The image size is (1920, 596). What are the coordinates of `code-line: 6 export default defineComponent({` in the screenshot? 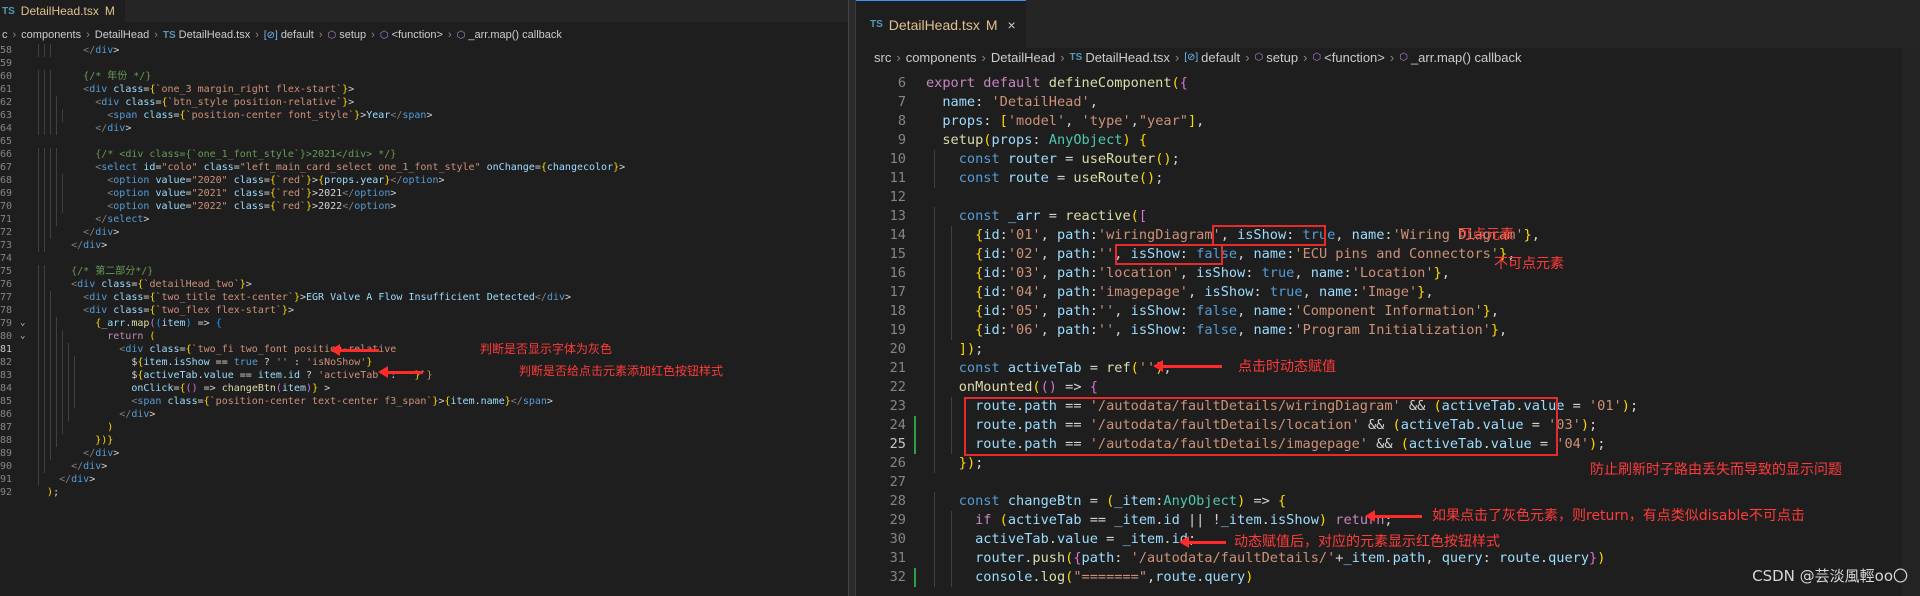 It's located at (1388, 83).